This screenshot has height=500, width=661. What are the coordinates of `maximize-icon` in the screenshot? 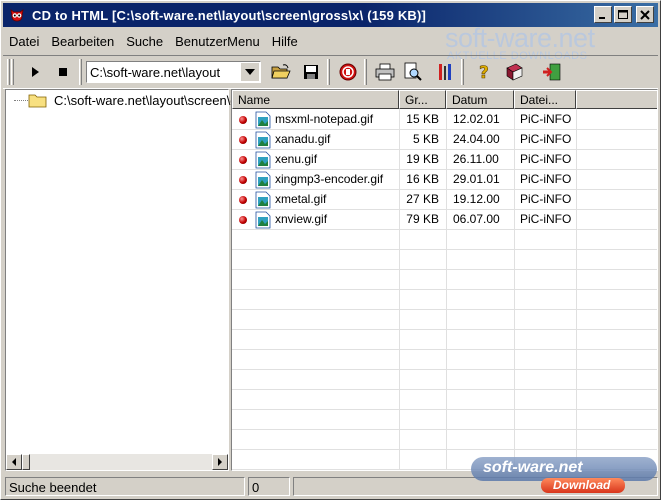 It's located at (623, 14).